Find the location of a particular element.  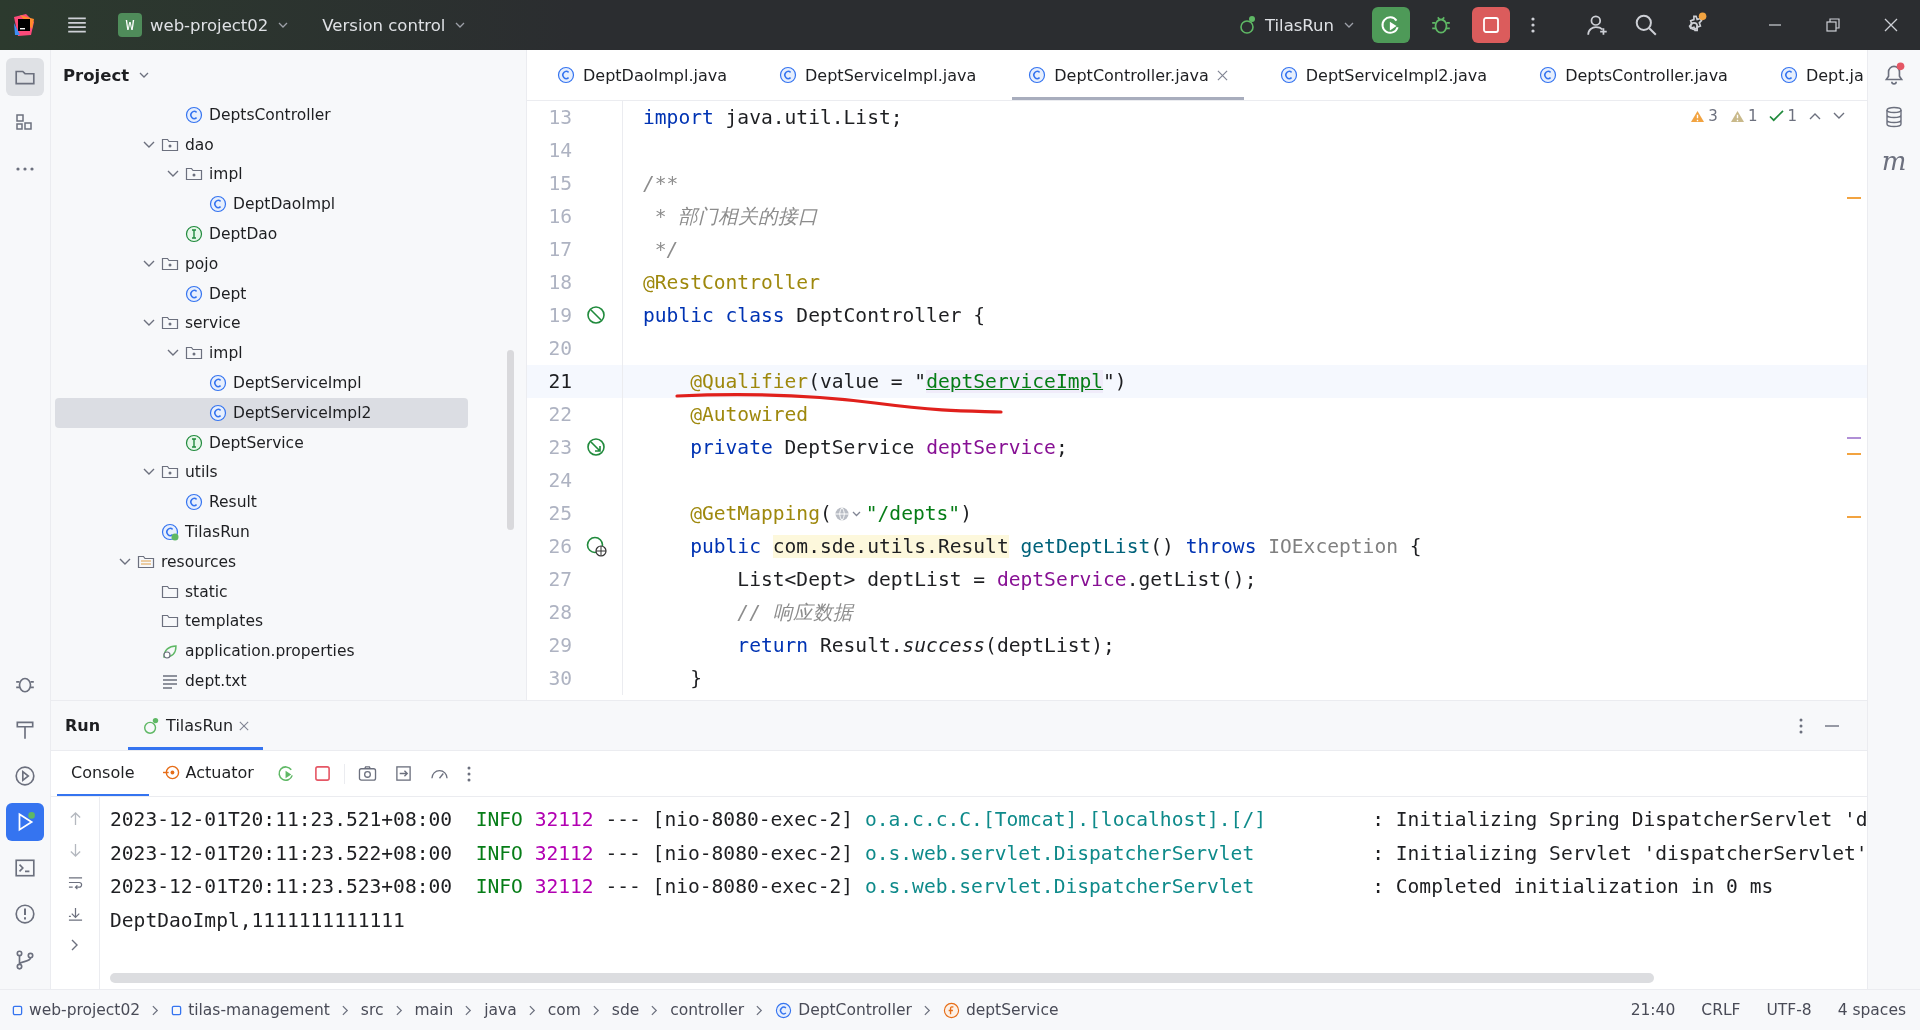

project-view-selector: Project is located at coordinates (106, 75).